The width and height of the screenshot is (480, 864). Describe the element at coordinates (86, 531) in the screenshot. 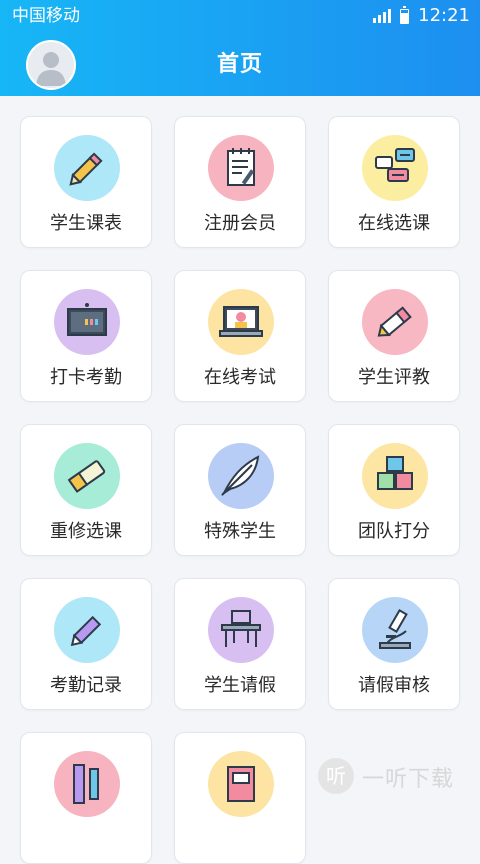

I see `menu-item-label: 重修选课` at that location.